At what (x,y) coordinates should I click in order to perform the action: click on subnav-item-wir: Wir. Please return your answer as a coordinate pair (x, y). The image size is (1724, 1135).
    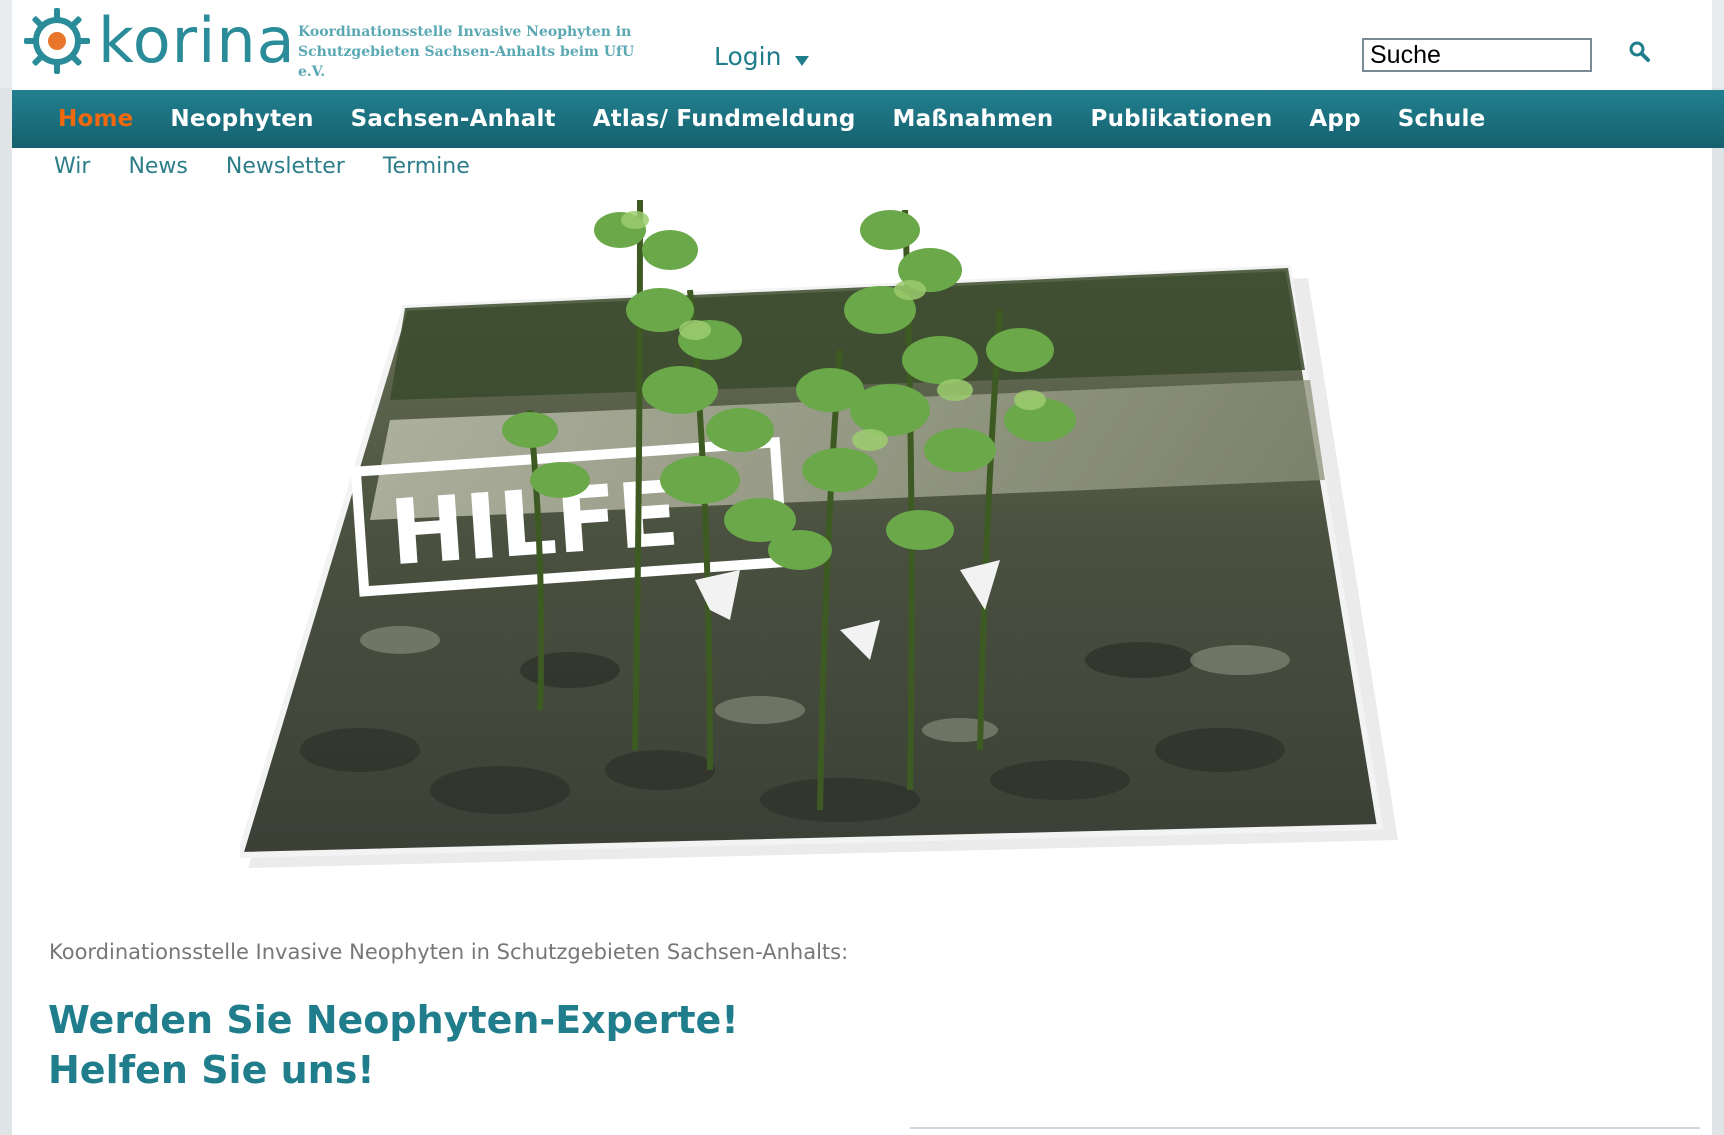
    Looking at the image, I should click on (72, 166).